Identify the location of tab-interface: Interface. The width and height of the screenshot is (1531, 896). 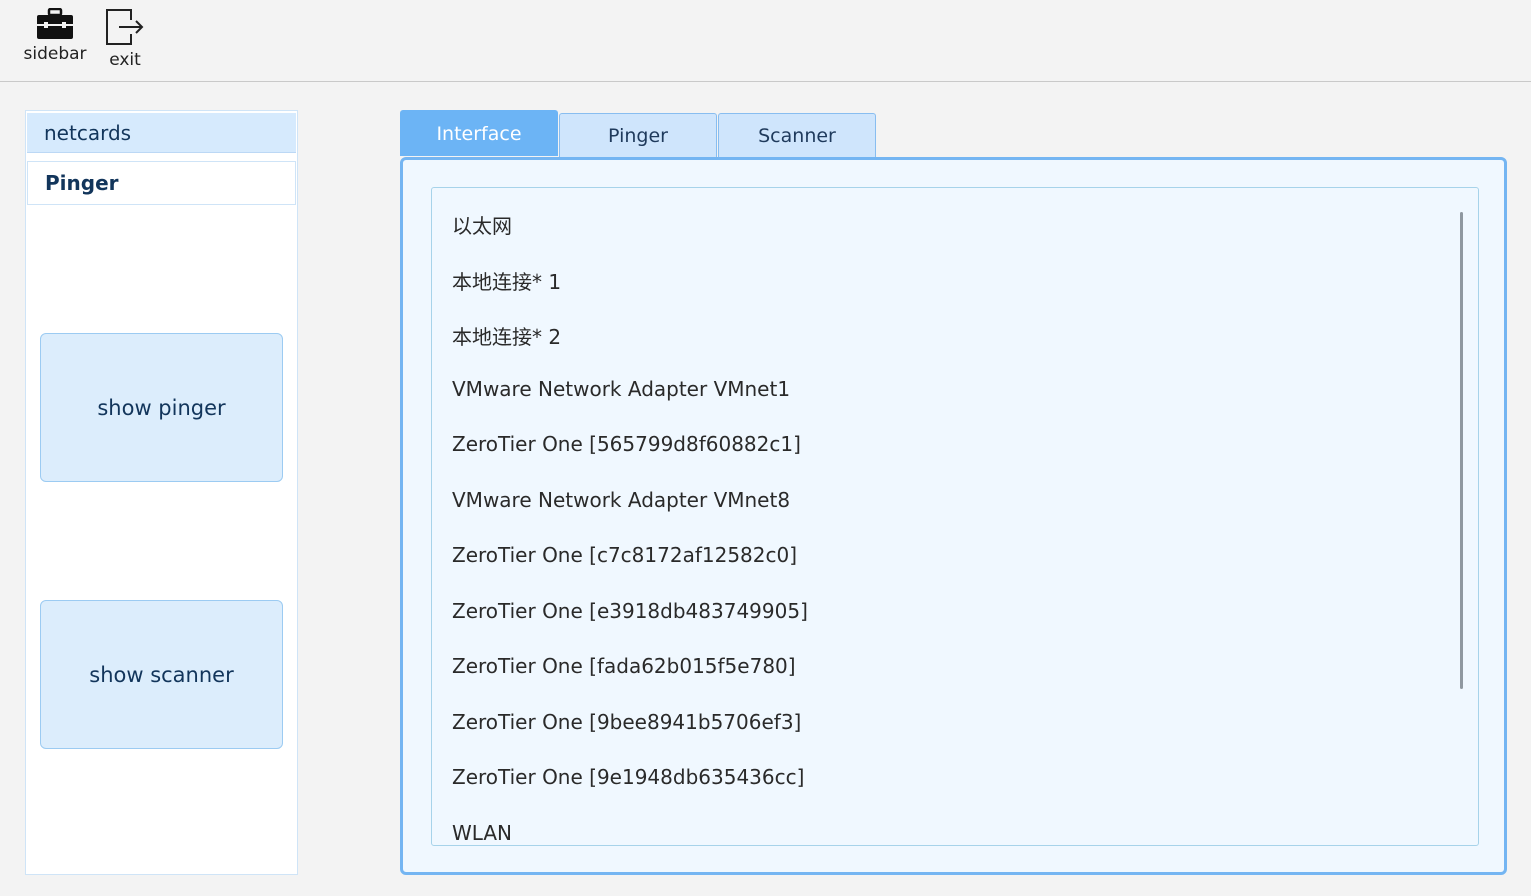
(479, 133).